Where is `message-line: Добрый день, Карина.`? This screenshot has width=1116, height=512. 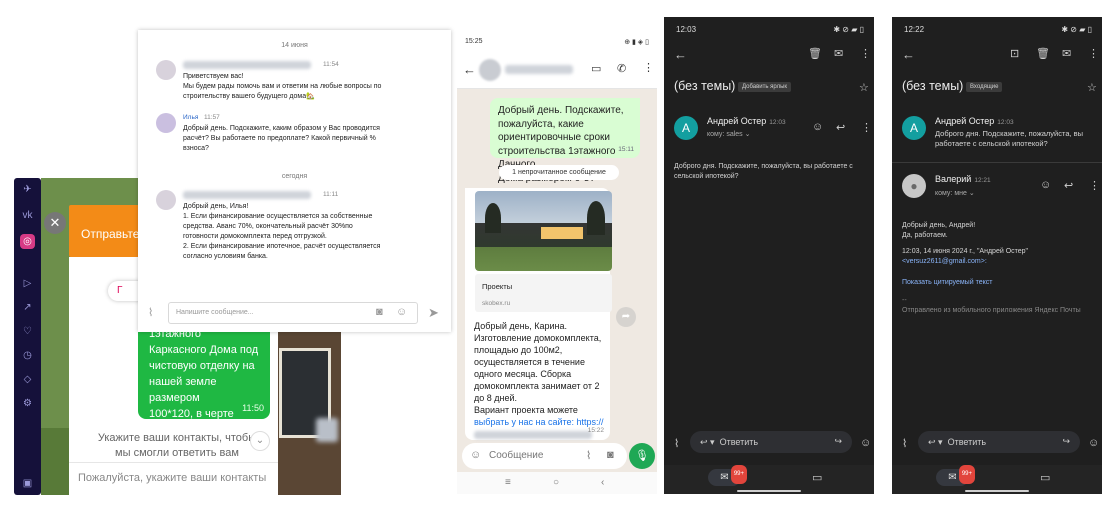
message-line: Добрый день, Карина. is located at coordinates (521, 326).